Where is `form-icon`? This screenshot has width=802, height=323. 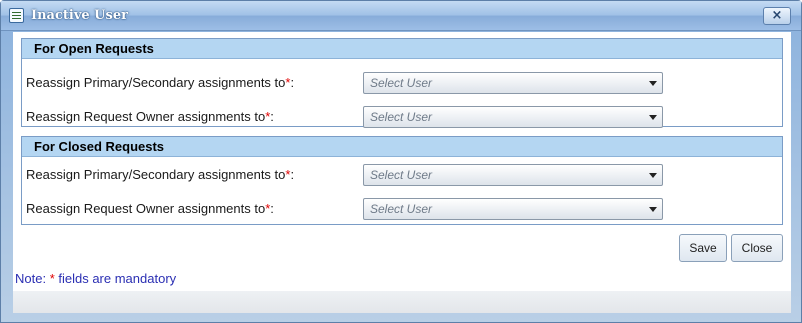 form-icon is located at coordinates (16, 15).